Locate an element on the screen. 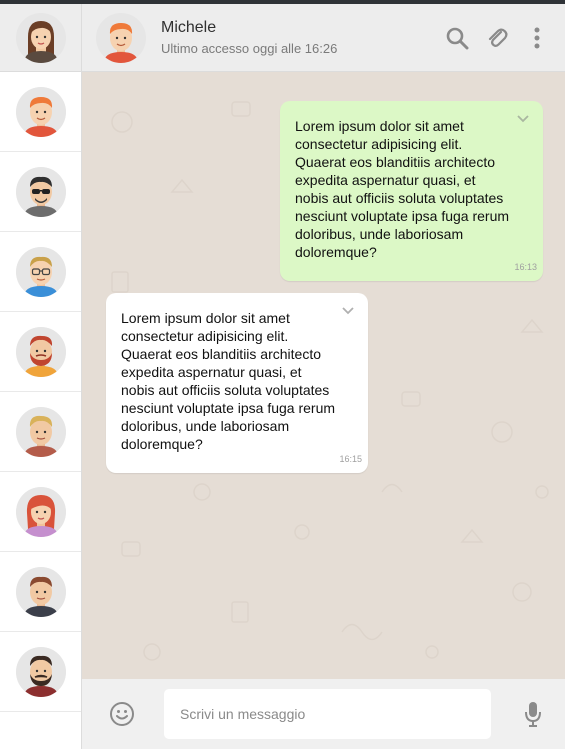  smiley-icon is located at coordinates (122, 714).